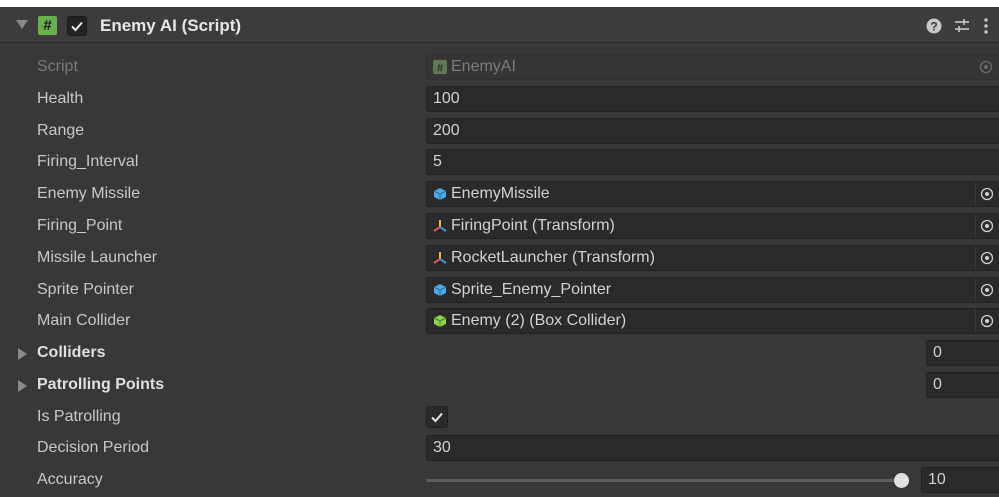  Describe the element at coordinates (61, 130) in the screenshot. I see `range-label: Range` at that location.